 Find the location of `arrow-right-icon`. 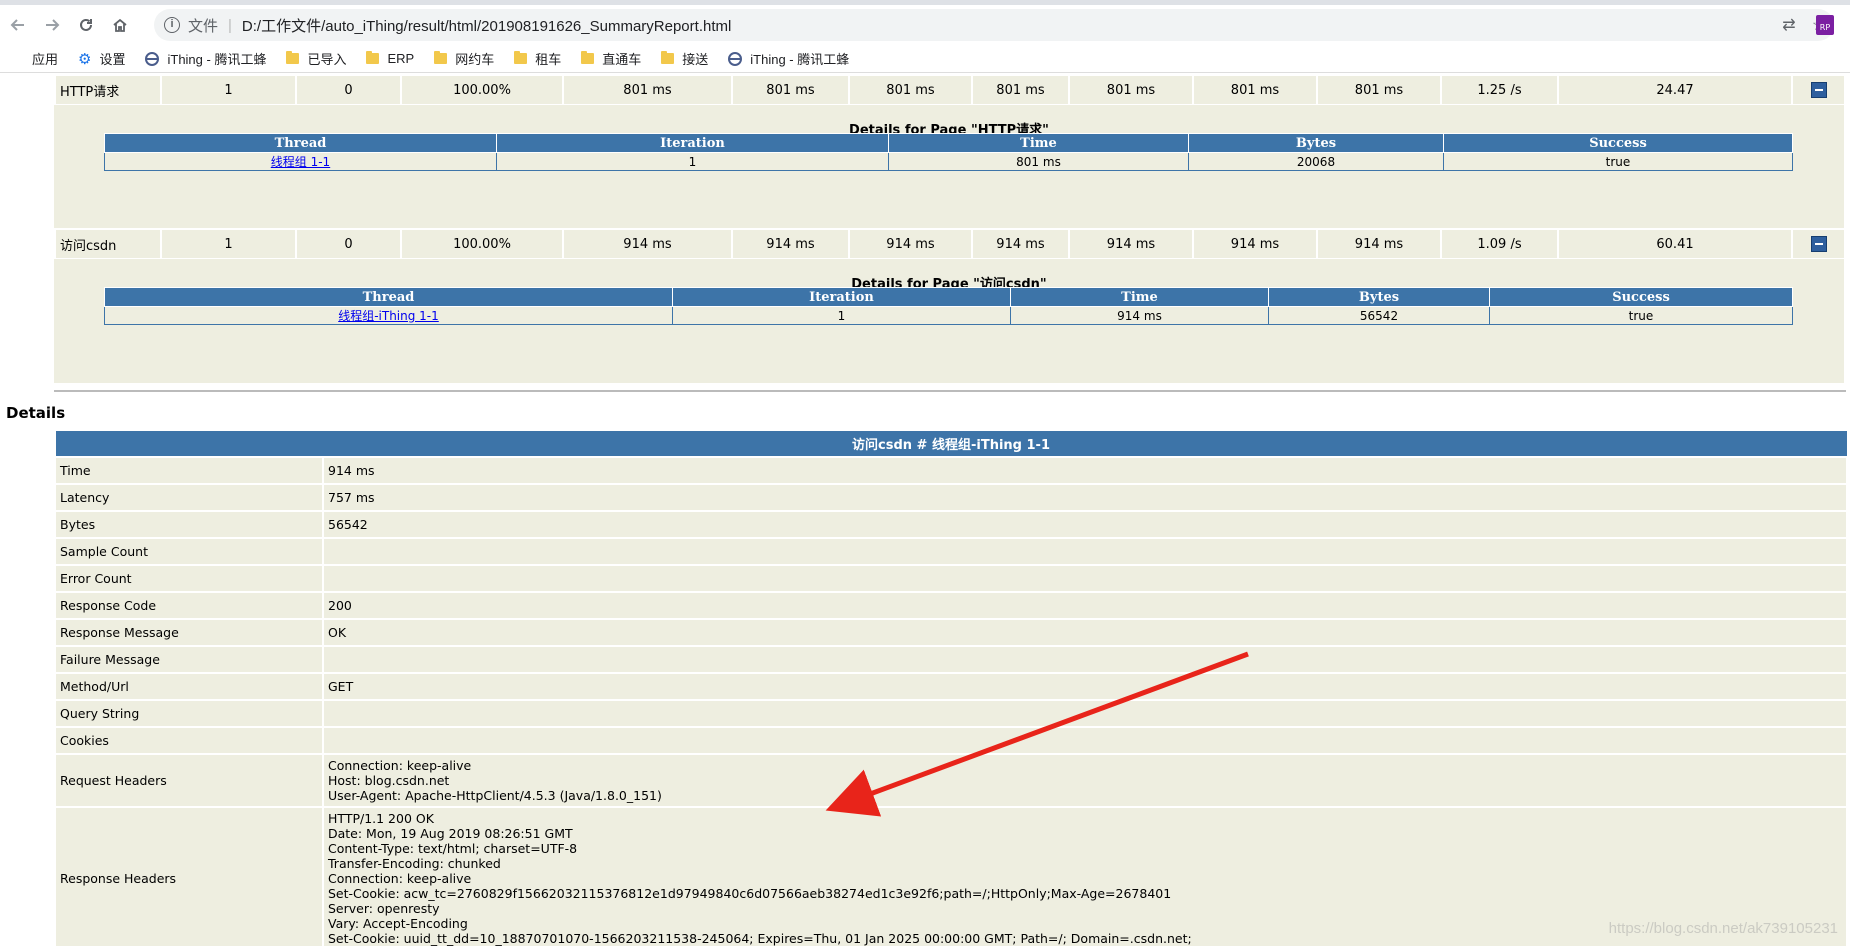

arrow-right-icon is located at coordinates (53, 25).